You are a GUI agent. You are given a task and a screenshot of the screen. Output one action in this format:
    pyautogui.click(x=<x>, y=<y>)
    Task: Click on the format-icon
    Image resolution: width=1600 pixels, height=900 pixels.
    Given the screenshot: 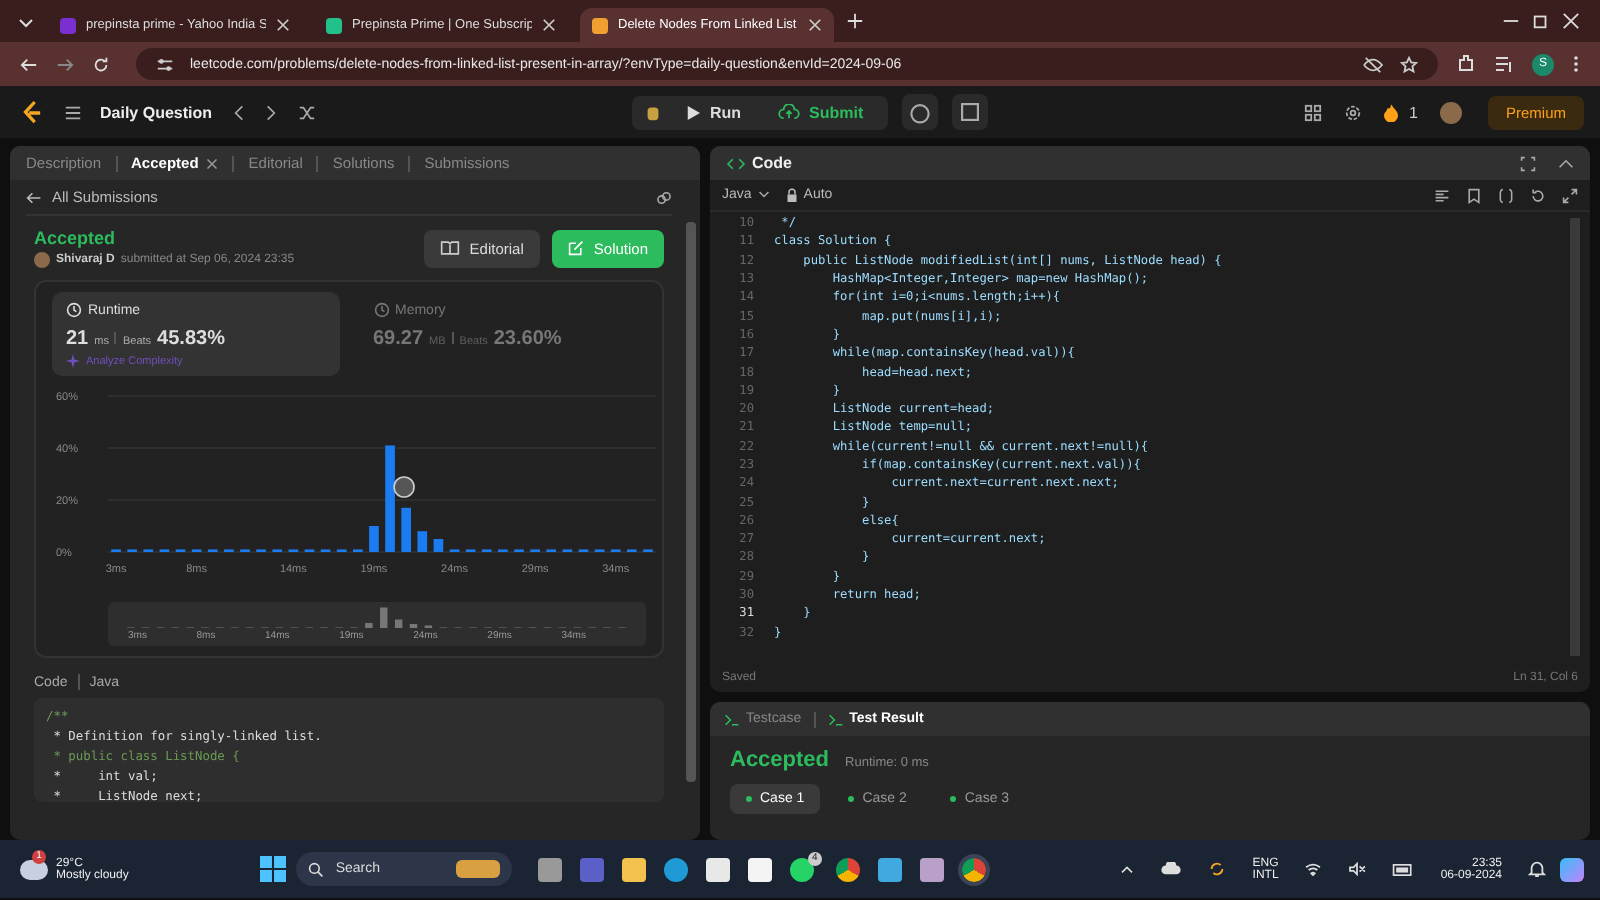 What is the action you would take?
    pyautogui.click(x=1442, y=195)
    